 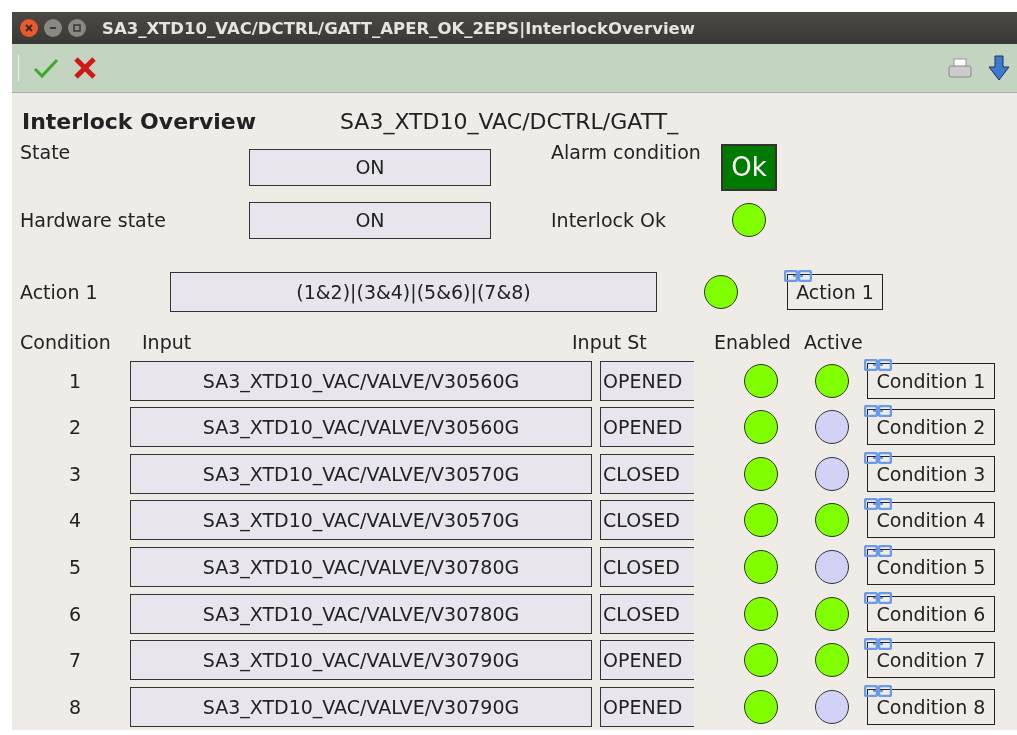 I want to click on condition-button: Condition 3, so click(x=931, y=473).